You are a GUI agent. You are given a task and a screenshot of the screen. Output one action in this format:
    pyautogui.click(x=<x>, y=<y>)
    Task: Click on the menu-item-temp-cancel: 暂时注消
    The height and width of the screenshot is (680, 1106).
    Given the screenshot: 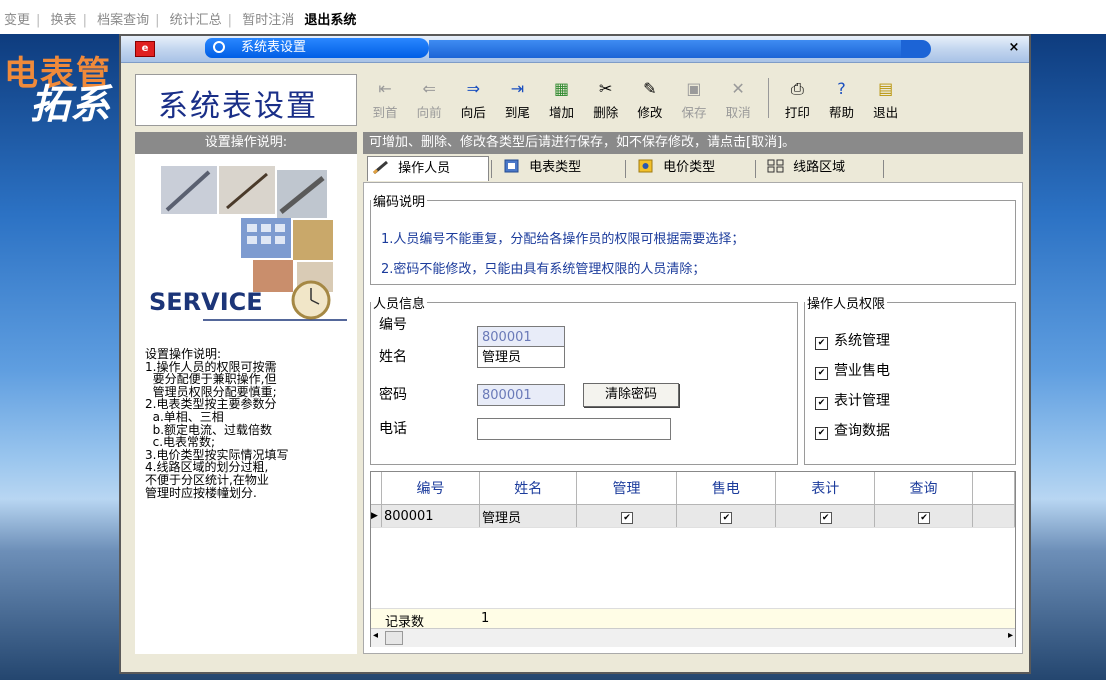 What is the action you would take?
    pyautogui.click(x=268, y=18)
    